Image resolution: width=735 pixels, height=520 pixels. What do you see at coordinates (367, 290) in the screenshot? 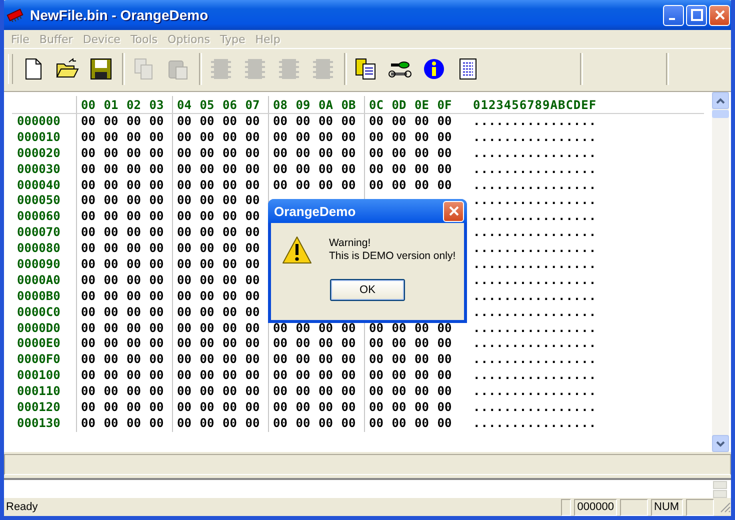
I see `ok-button: OK` at bounding box center [367, 290].